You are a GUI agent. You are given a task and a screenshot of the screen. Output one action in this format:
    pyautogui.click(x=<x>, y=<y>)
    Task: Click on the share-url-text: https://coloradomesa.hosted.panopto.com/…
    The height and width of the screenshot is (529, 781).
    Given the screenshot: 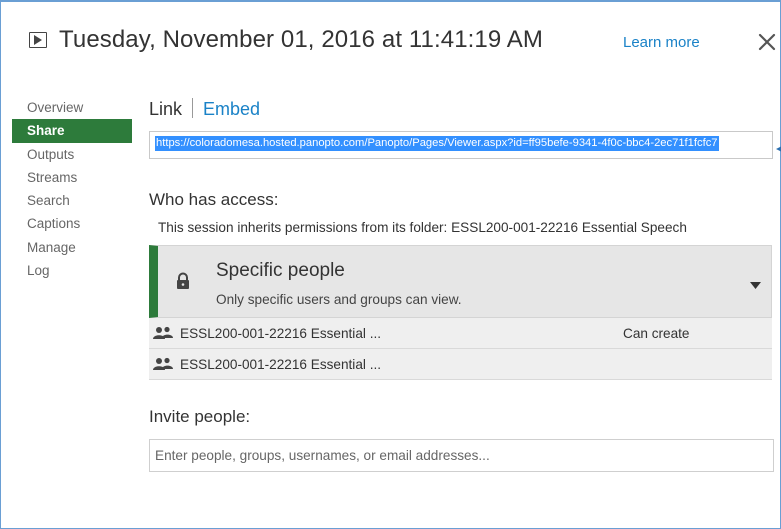 What is the action you would take?
    pyautogui.click(x=437, y=143)
    